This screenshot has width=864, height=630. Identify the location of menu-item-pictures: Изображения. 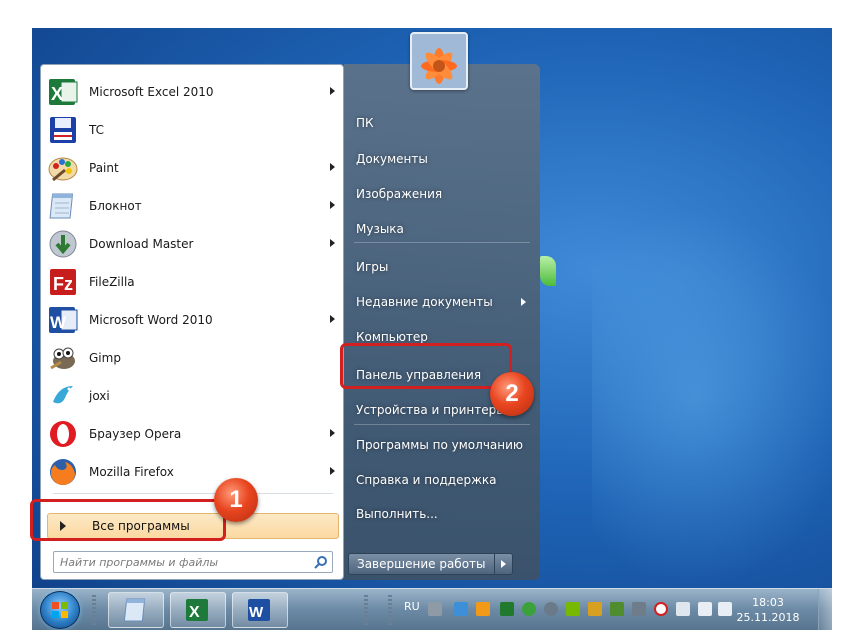
(440, 194).